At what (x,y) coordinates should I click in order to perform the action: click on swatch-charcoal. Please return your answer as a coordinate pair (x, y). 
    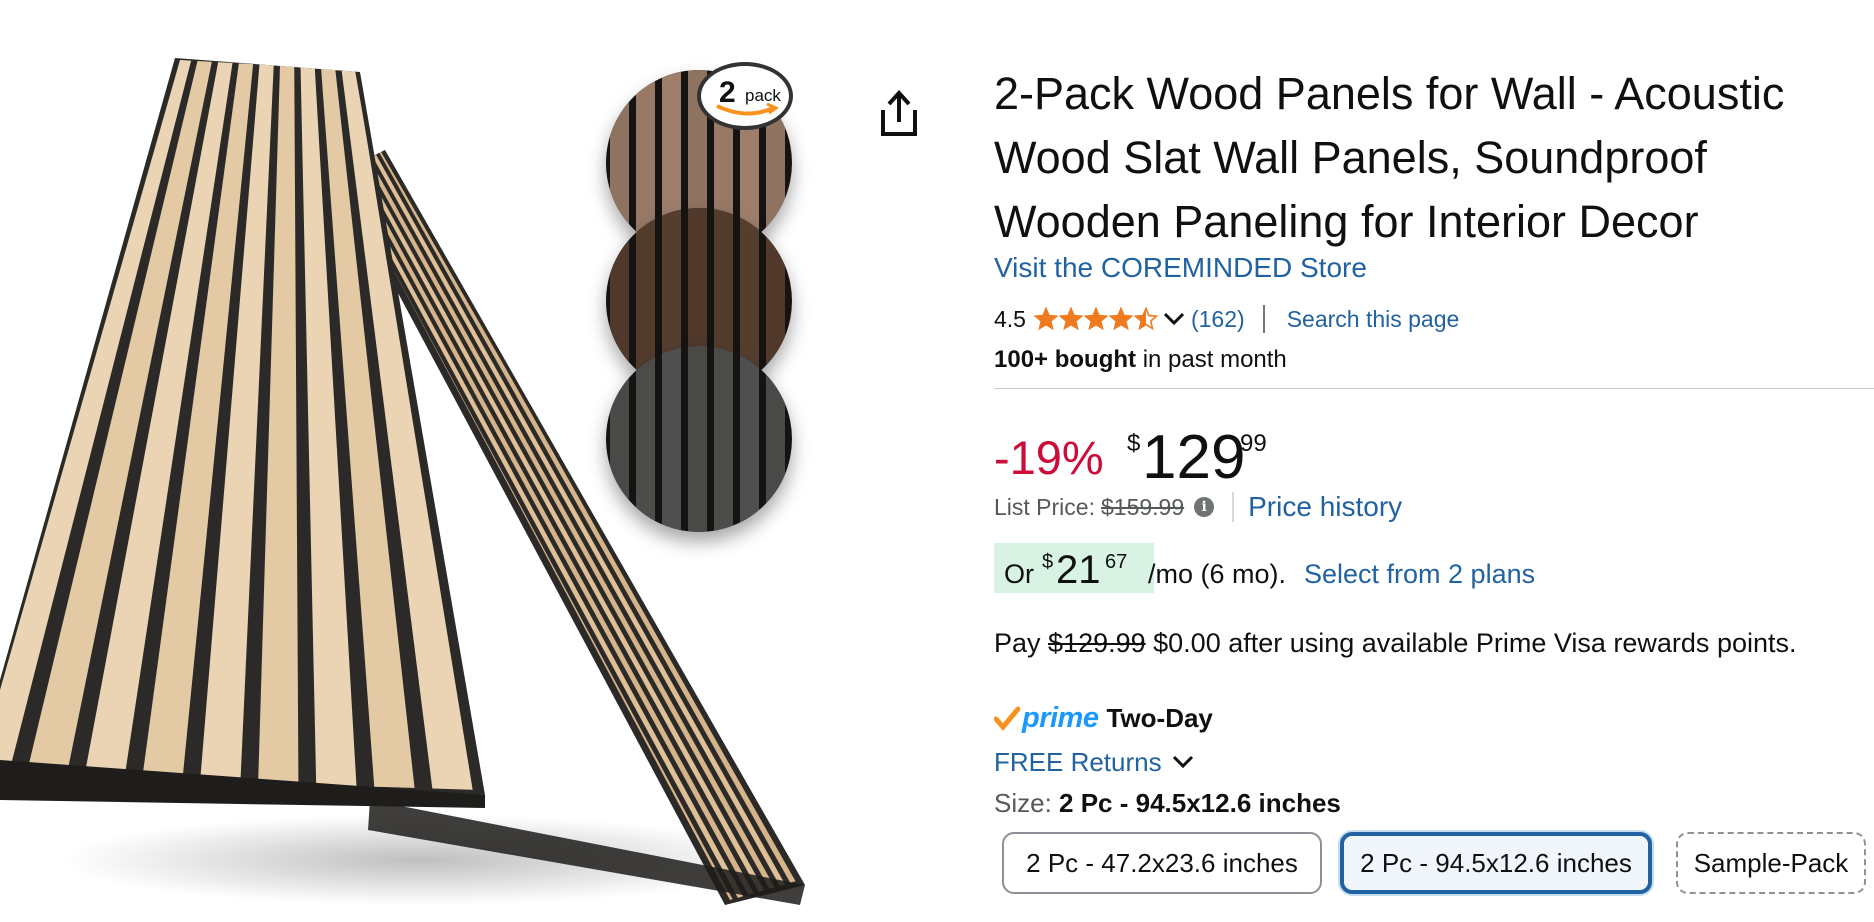
    Looking at the image, I should click on (699, 439).